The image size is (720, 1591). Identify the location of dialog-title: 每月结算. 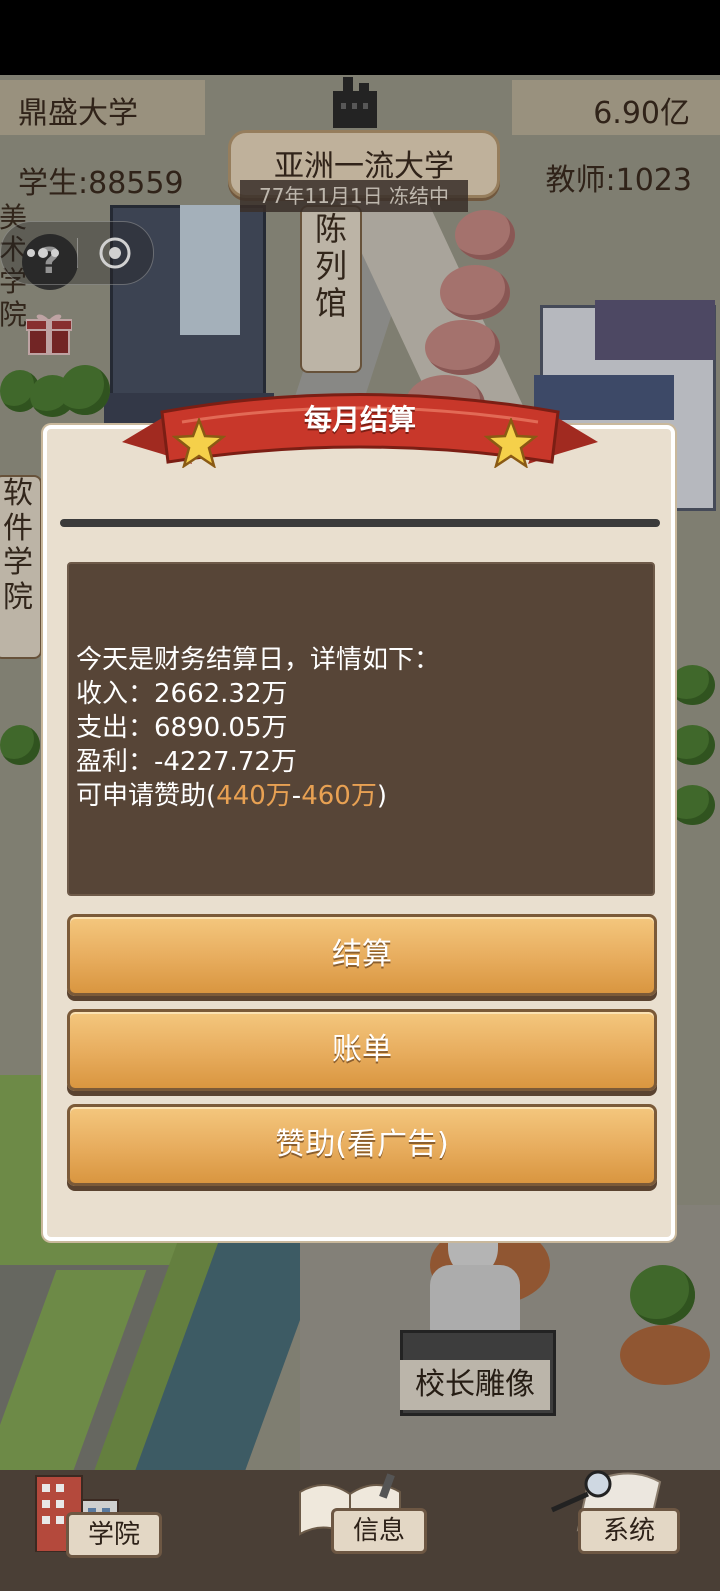
(359, 419).